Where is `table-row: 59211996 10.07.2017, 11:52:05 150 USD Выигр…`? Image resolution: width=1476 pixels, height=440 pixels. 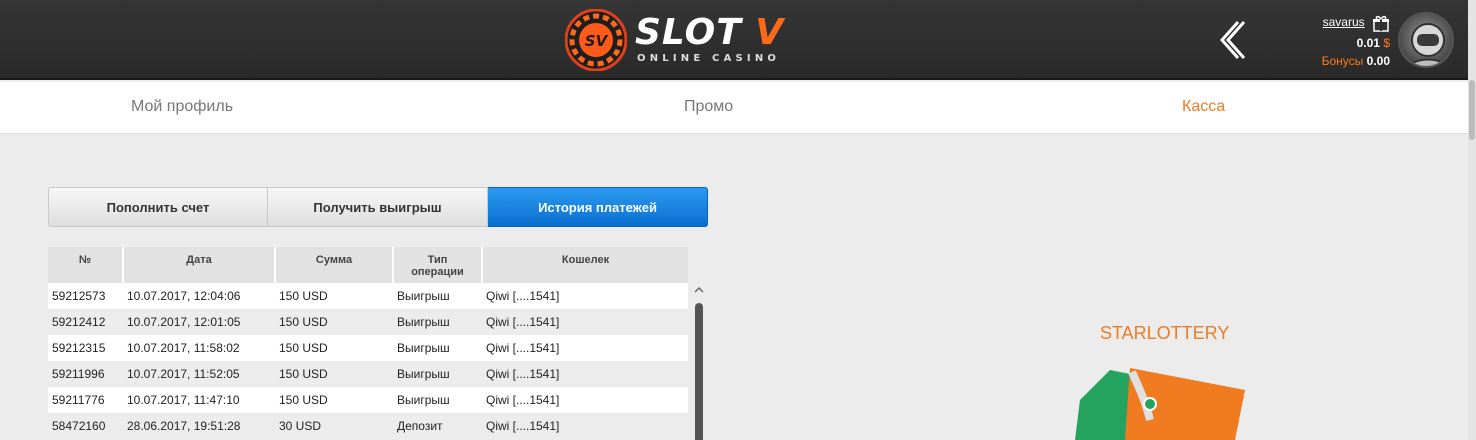 table-row: 59211996 10.07.2017, 11:52:05 150 USD Выигр… is located at coordinates (368, 374).